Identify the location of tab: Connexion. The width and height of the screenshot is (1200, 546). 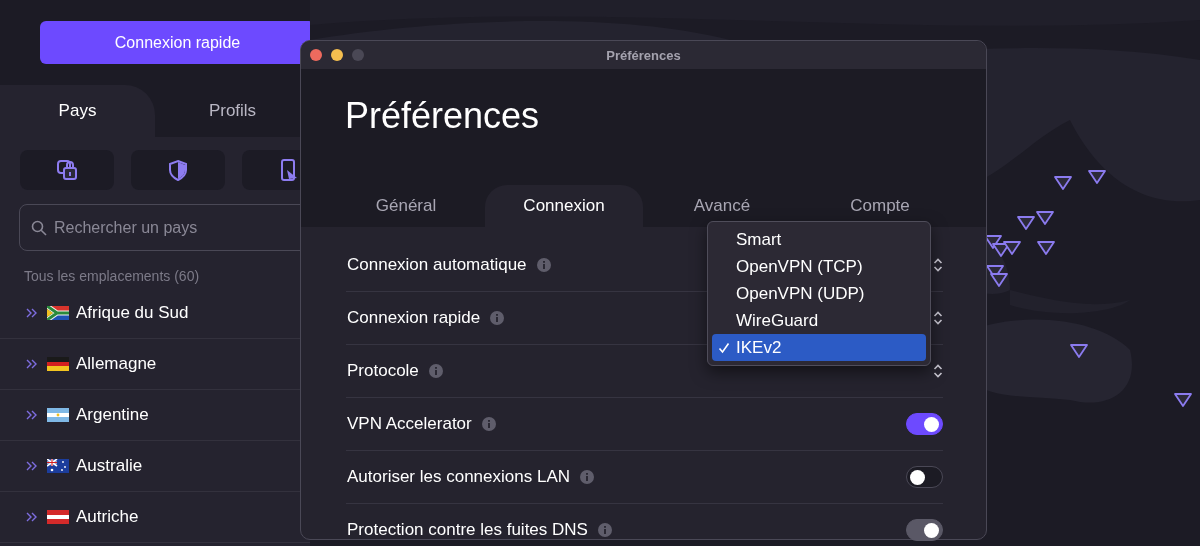
(564, 206).